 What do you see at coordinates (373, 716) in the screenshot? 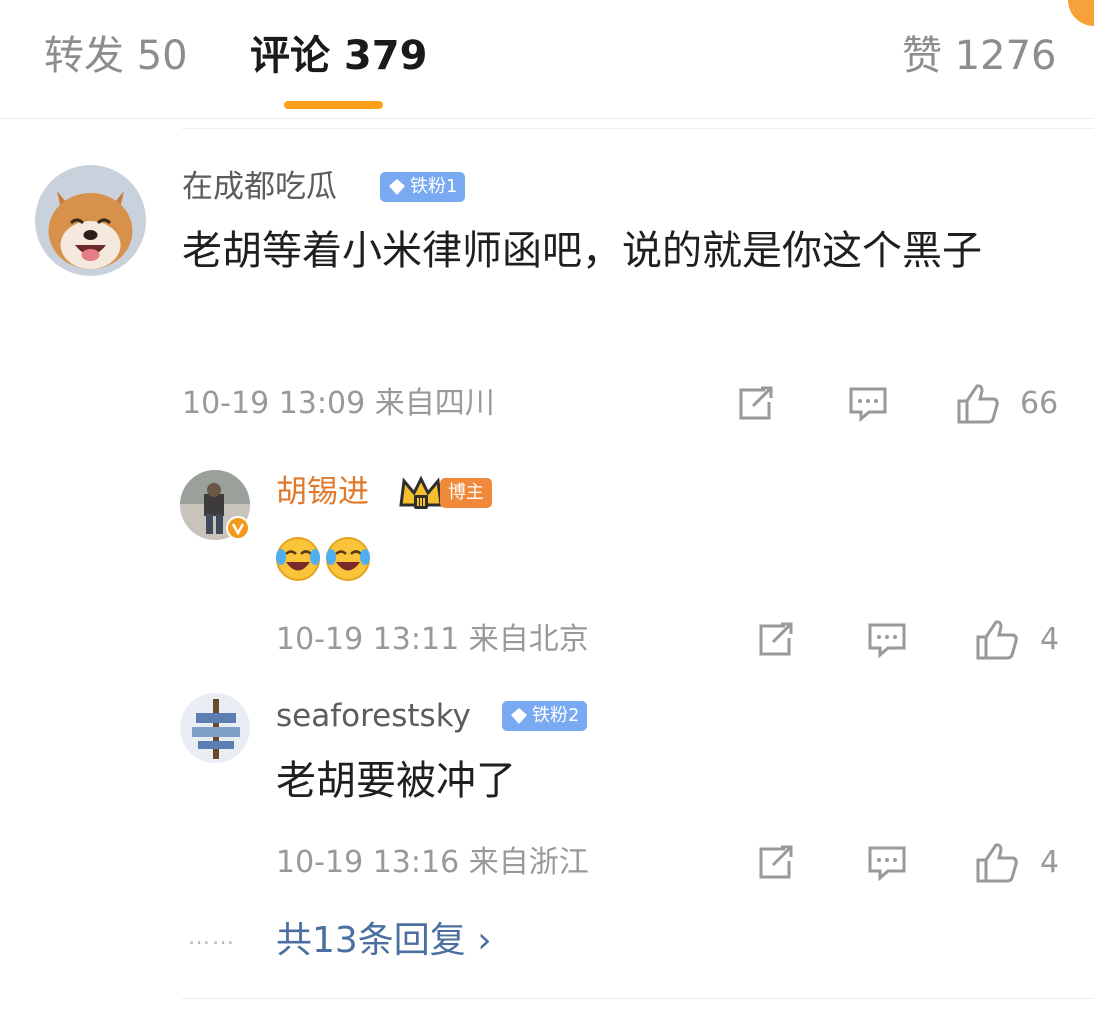
I see `reply-username: seaforestsky` at bounding box center [373, 716].